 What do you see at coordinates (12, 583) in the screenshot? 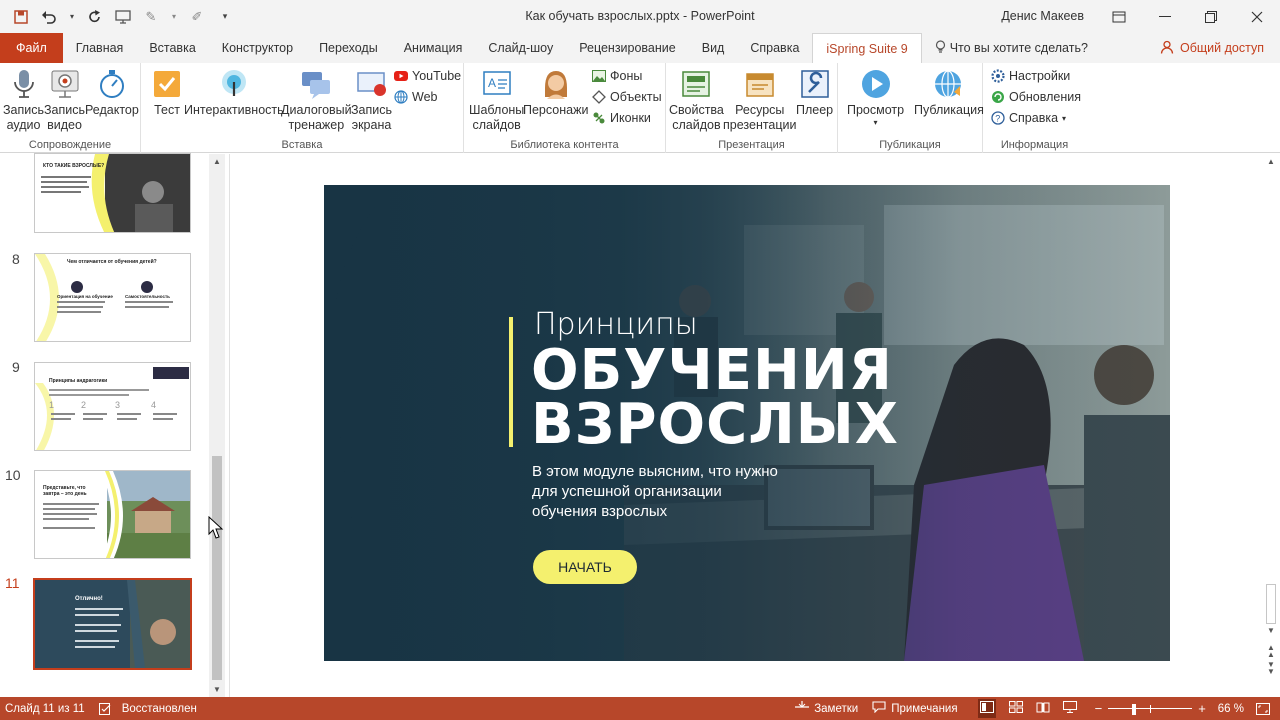
I see `slide-number: 11` at bounding box center [12, 583].